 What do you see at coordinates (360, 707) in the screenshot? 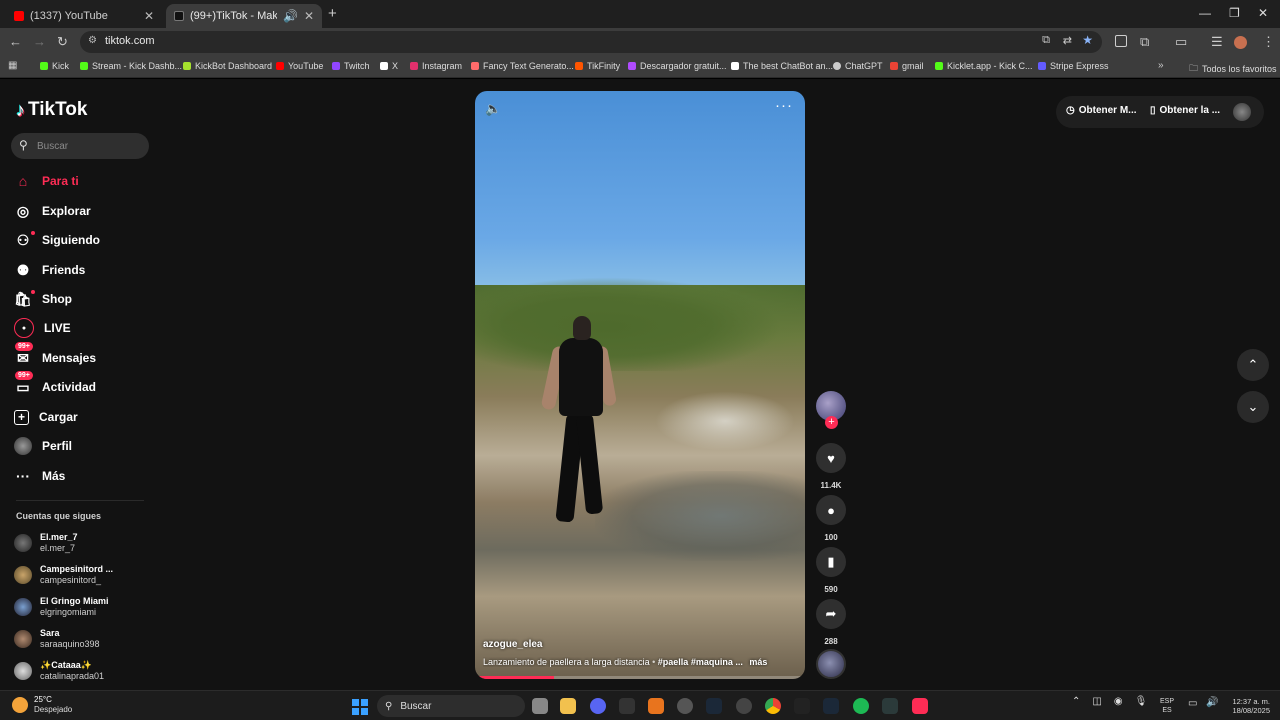
I see `start-button` at bounding box center [360, 707].